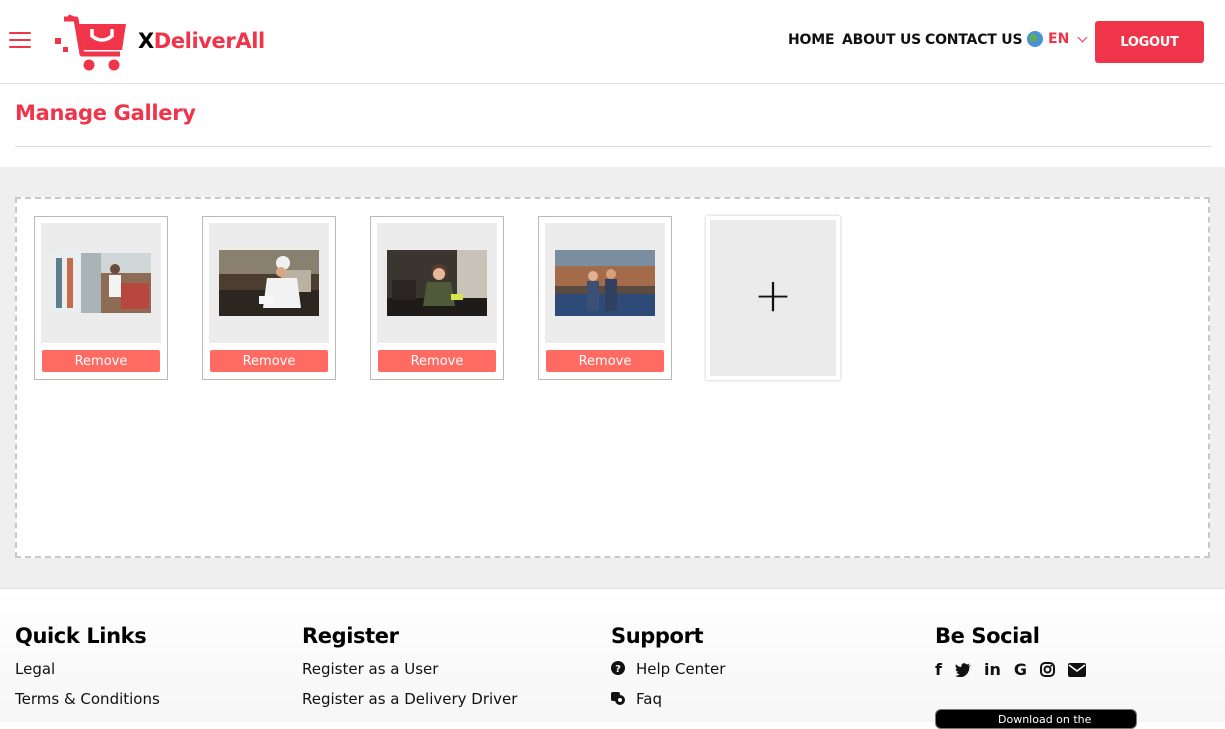  Describe the element at coordinates (1010, 651) in the screenshot. I see `footer-social: Be Social f in G` at that location.